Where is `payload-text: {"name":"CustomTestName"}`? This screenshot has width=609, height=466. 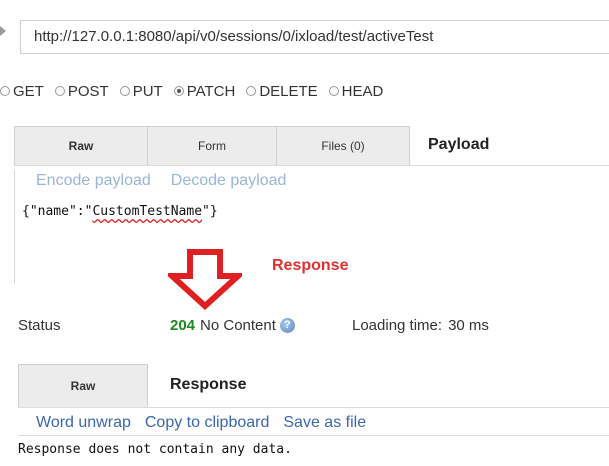 payload-text: {"name":"CustomTestName"} is located at coordinates (120, 211).